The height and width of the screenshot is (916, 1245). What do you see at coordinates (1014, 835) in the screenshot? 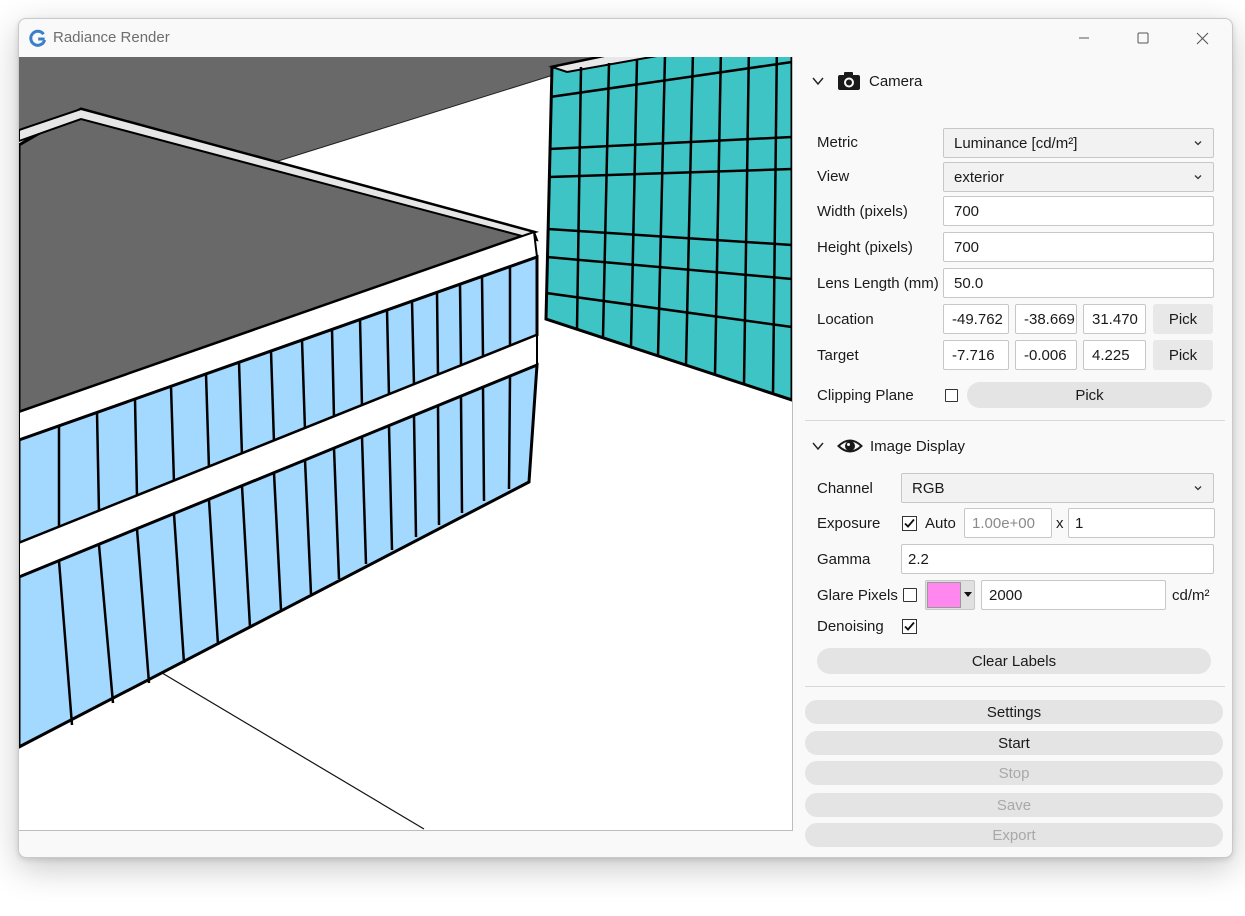
I see `export-button: Export` at bounding box center [1014, 835].